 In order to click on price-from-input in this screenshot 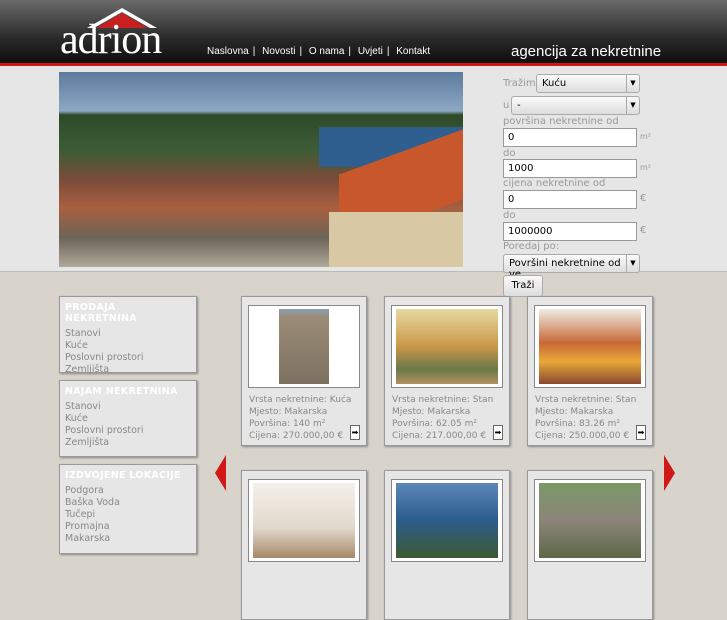, I will do `click(570, 199)`.